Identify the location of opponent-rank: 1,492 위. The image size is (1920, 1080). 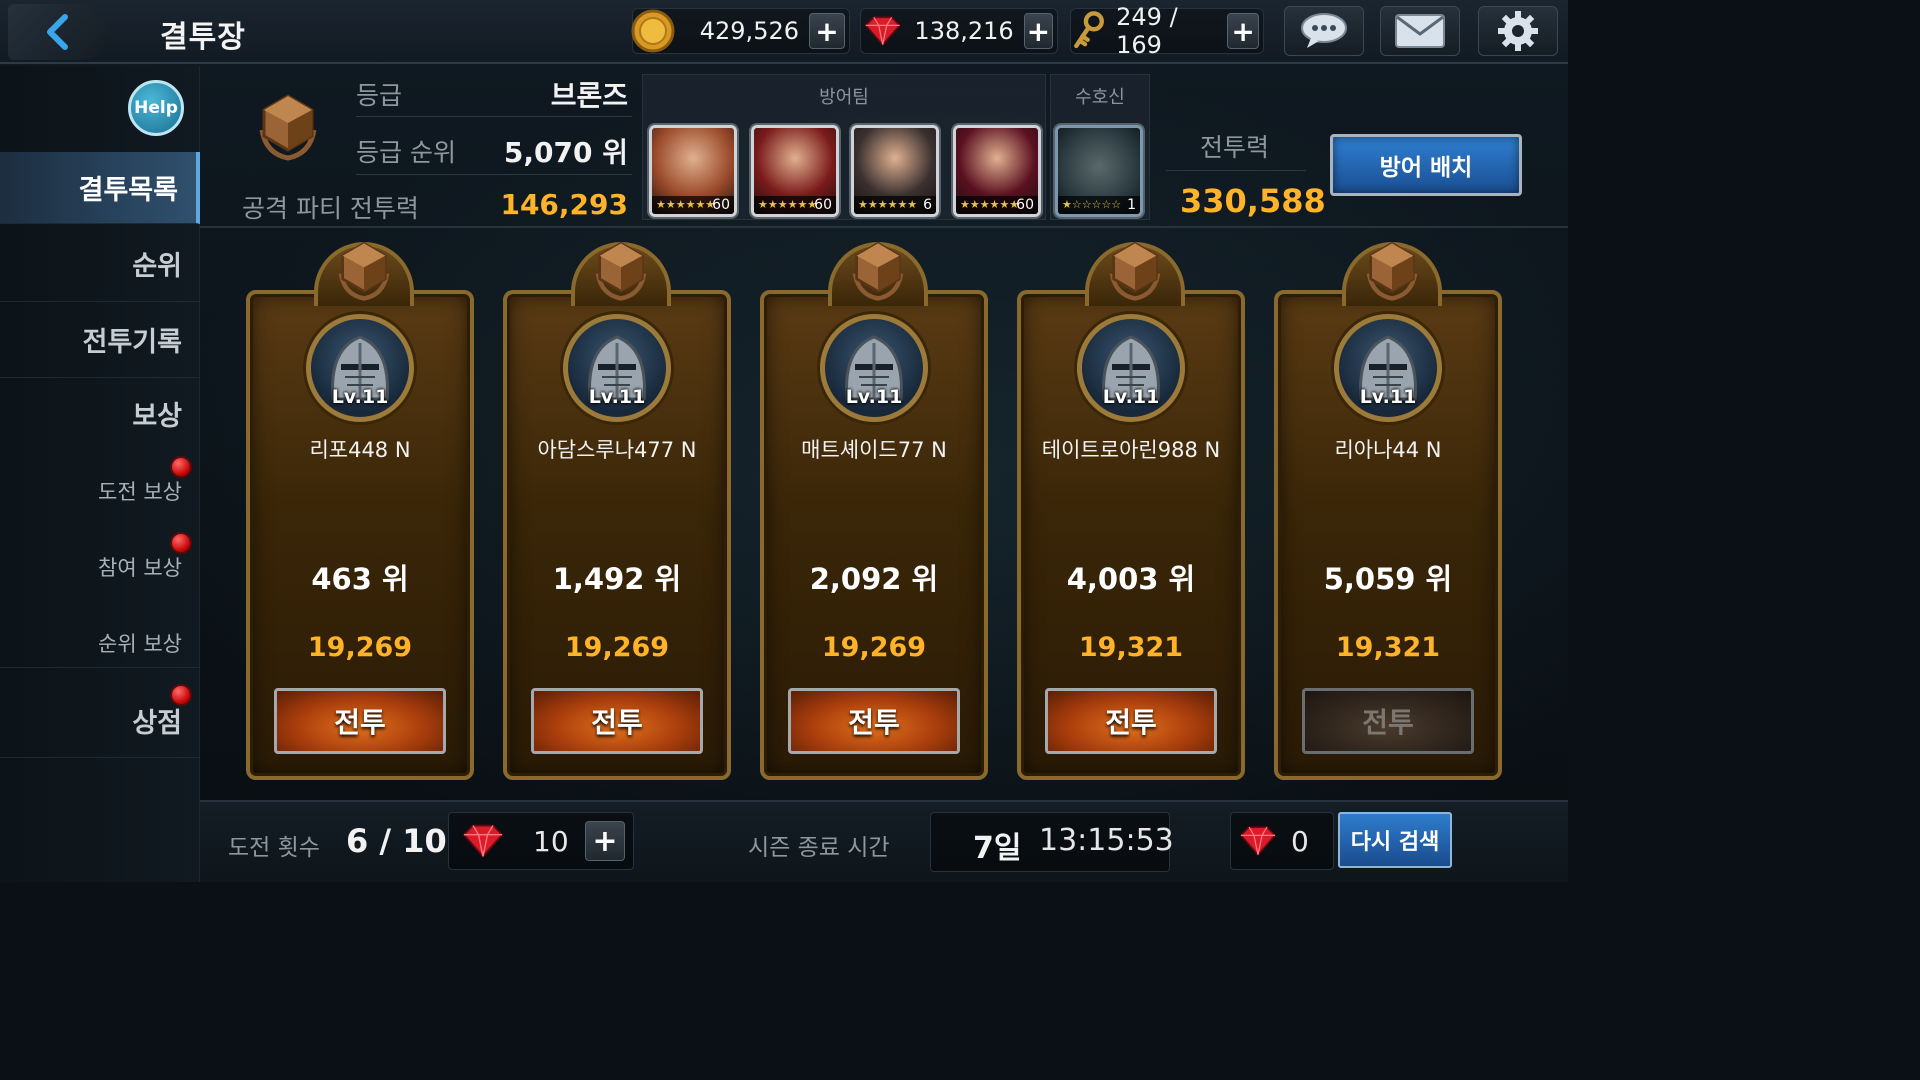
(617, 579).